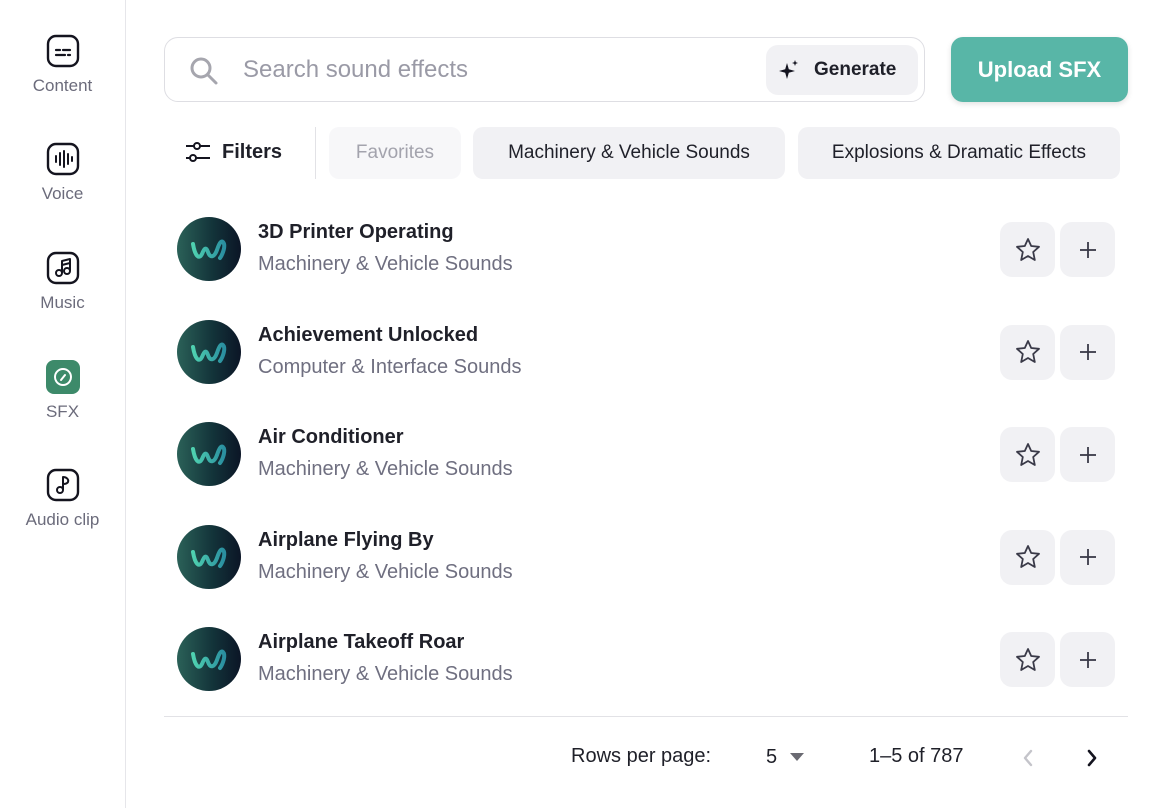 The height and width of the screenshot is (808, 1160). I want to click on sidebar-item-content: Content, so click(62, 65).